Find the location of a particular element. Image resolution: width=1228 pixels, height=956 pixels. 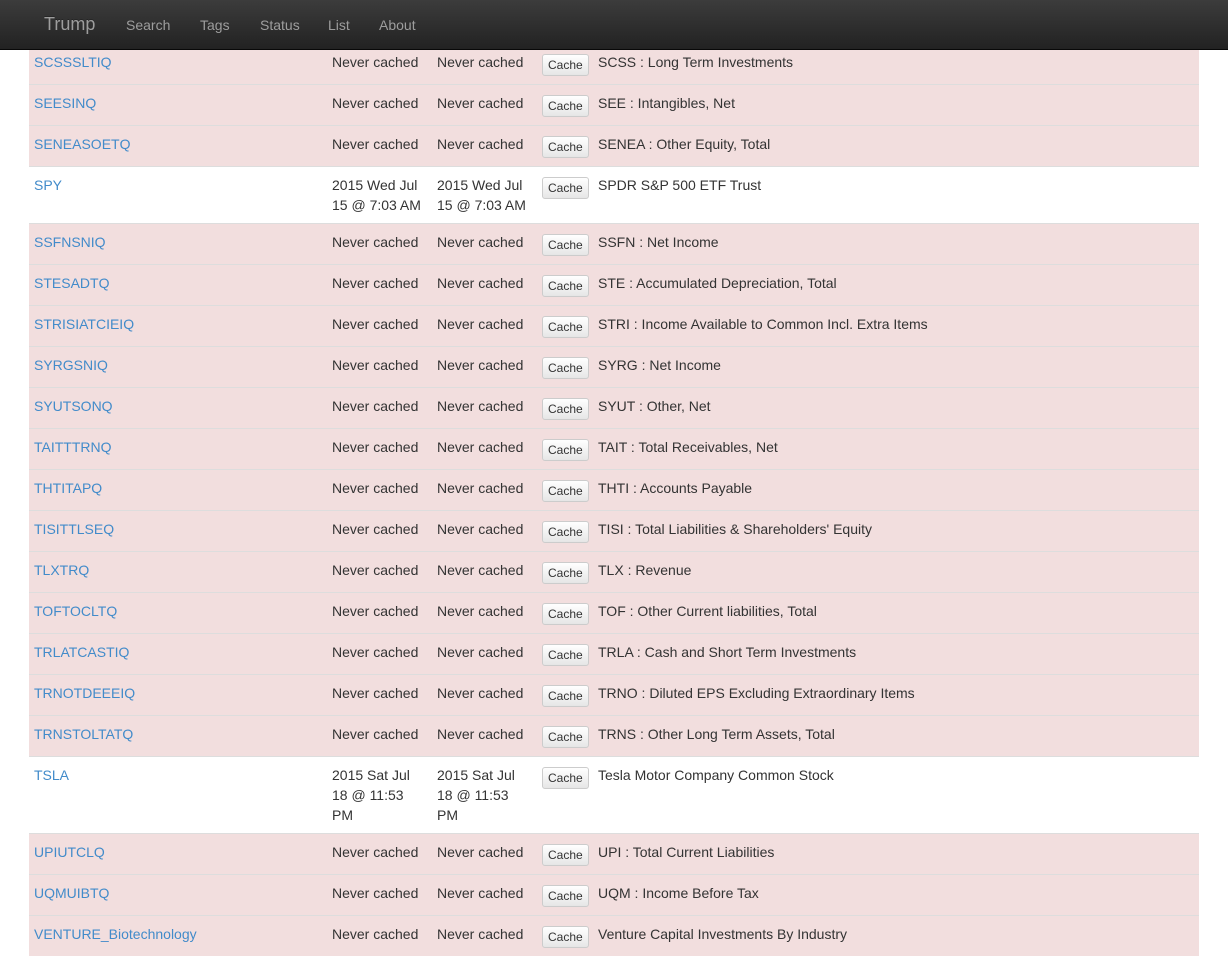

nav-link-tags: Tags is located at coordinates (215, 25).